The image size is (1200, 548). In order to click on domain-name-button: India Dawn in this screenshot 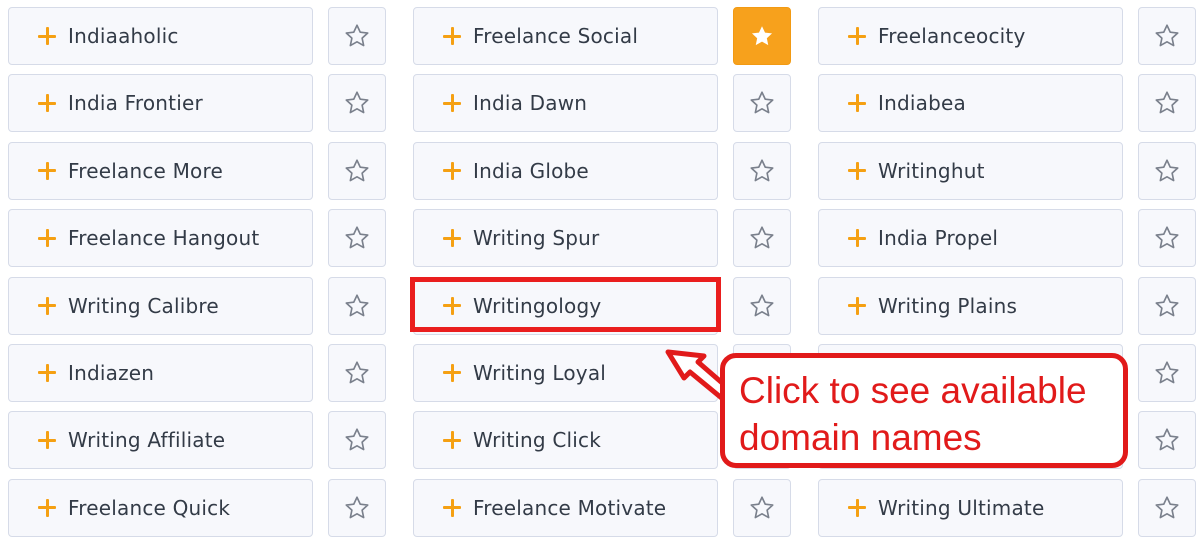, I will do `click(565, 103)`.